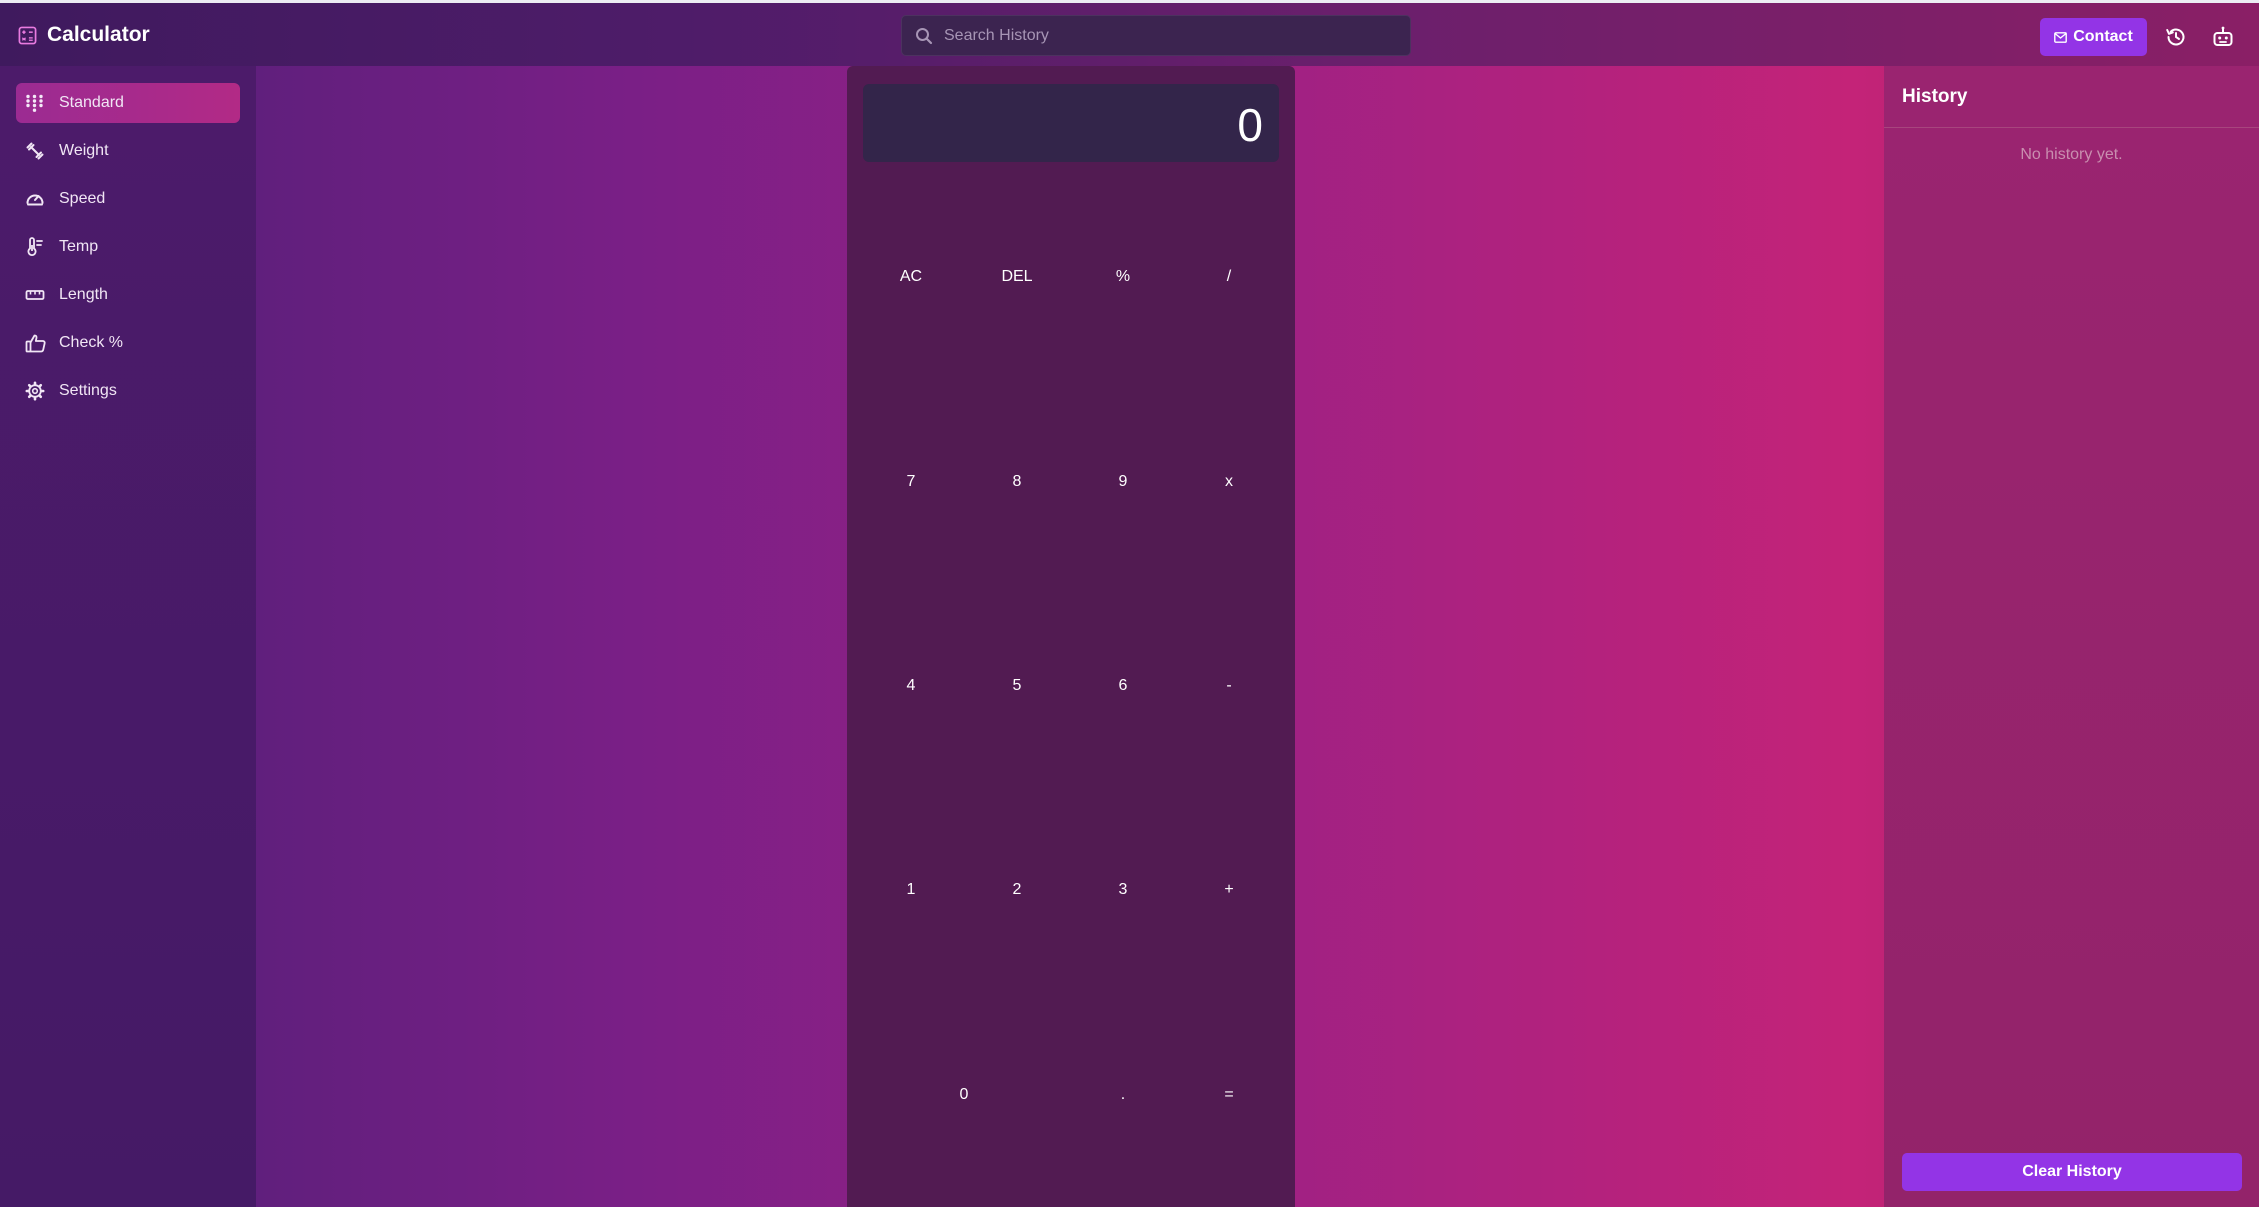 The image size is (2259, 1207). What do you see at coordinates (82, 198) in the screenshot?
I see `sidebar-item-label: Speed` at bounding box center [82, 198].